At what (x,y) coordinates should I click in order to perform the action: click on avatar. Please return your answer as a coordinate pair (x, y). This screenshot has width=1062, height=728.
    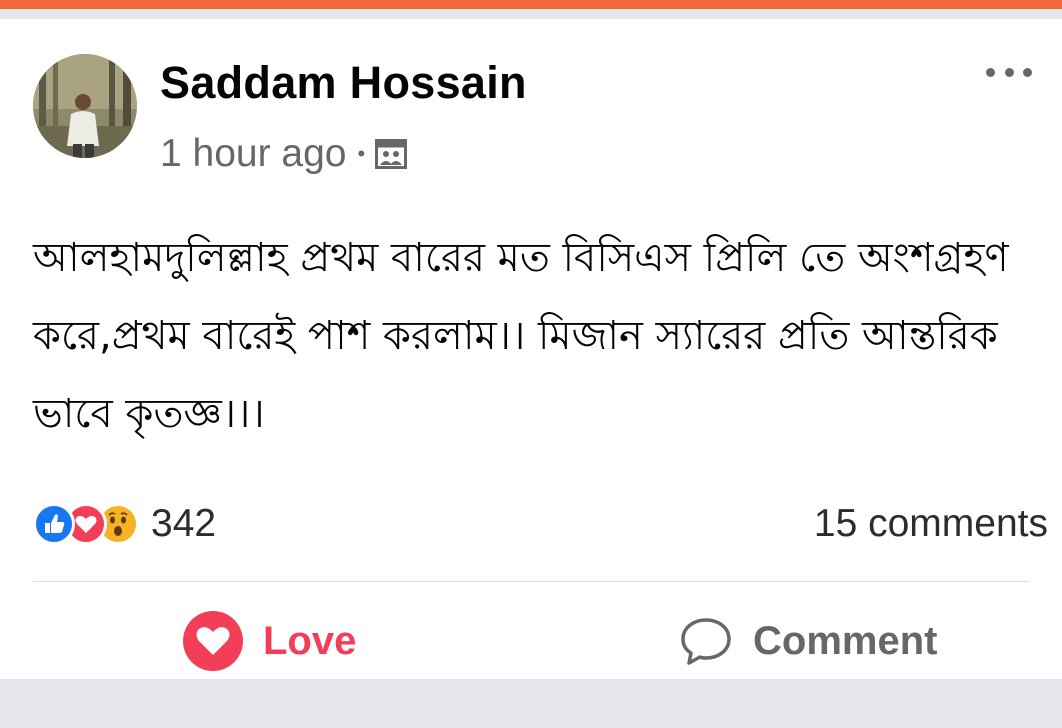
    Looking at the image, I should click on (85, 106).